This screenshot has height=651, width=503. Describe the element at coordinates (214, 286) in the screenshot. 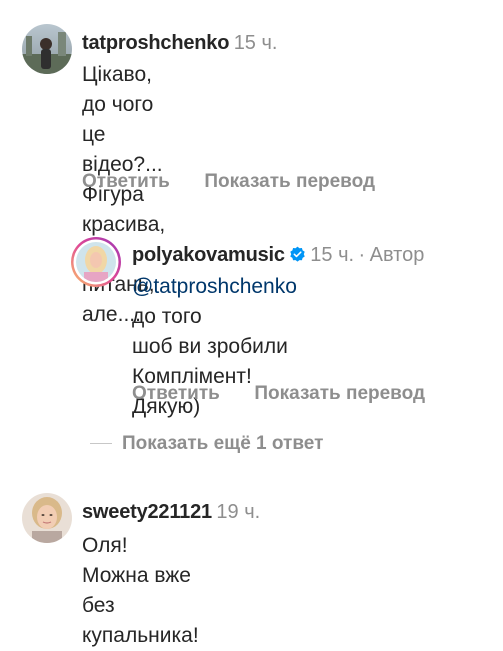

I see `mention-link: @tatproshchenko` at that location.